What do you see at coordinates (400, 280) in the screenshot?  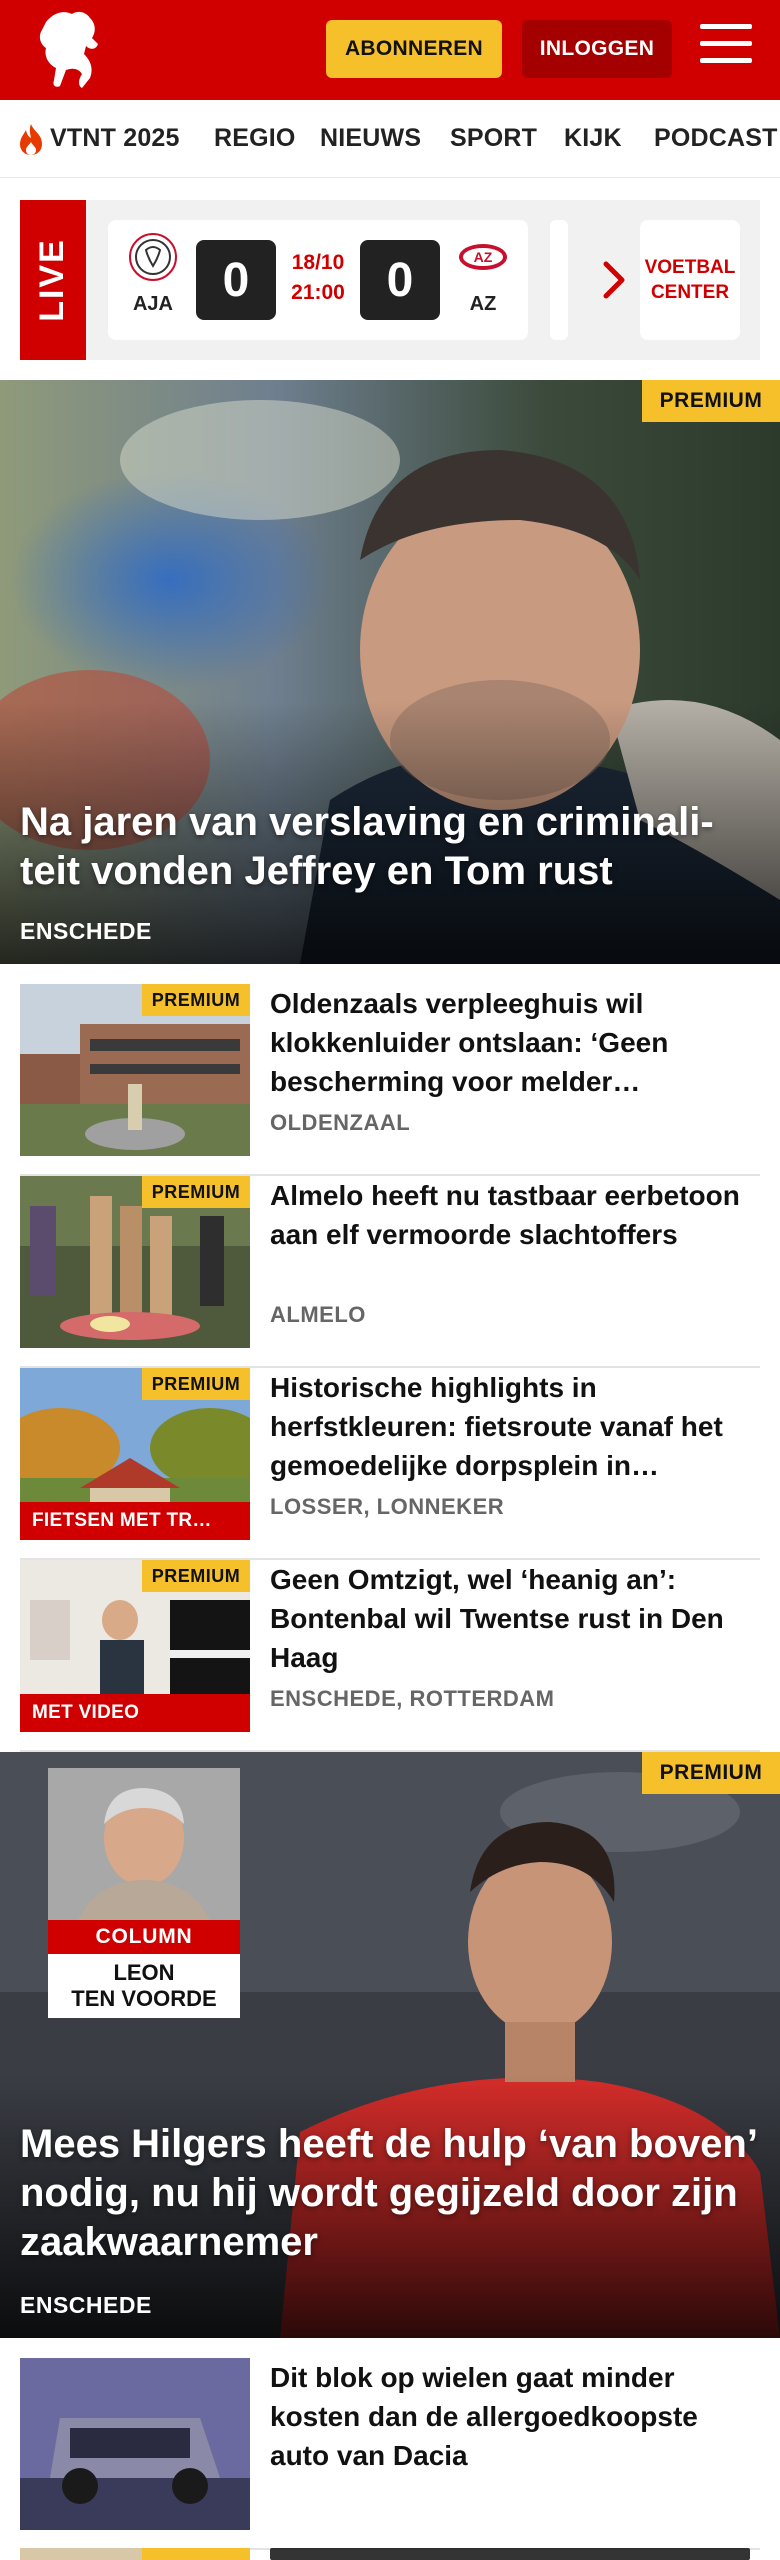 I see `away-score: 0` at bounding box center [400, 280].